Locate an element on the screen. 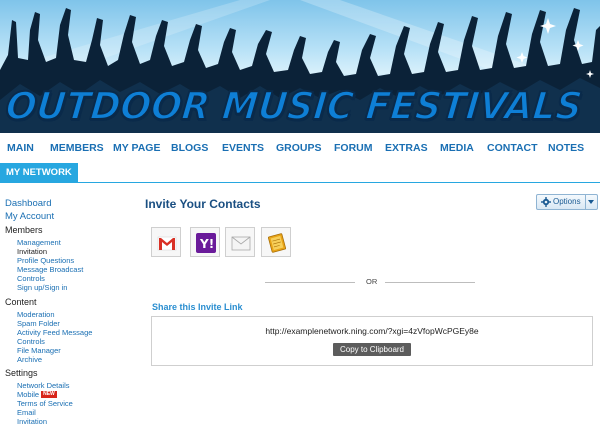  sidebar-item-moderation: Moderation is located at coordinates (36, 314).